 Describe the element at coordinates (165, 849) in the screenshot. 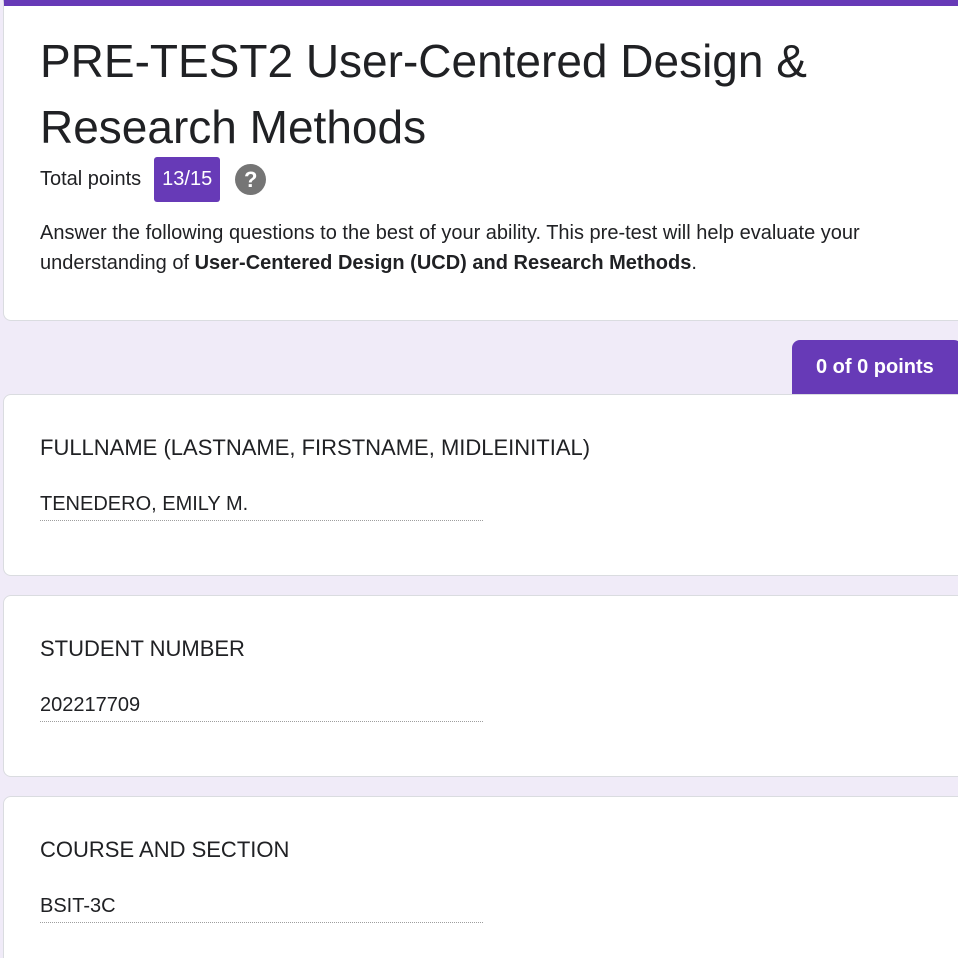

I see `question-title: COURSE AND SECTION` at that location.